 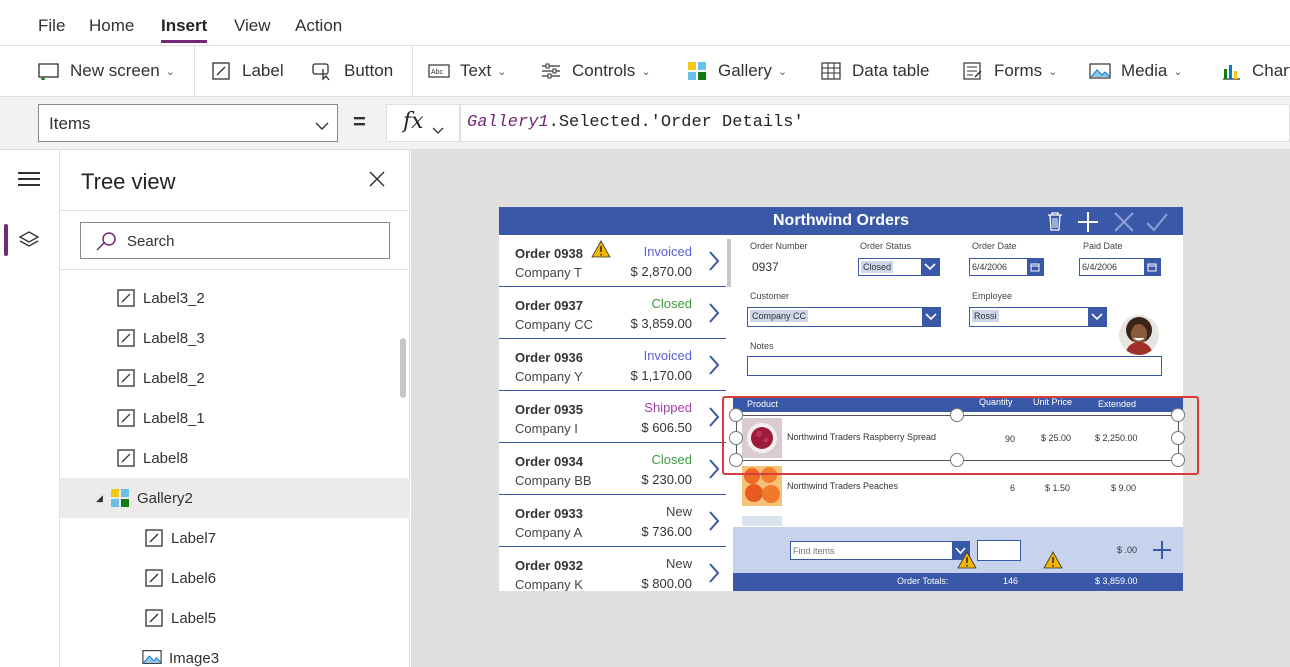 I want to click on controls-button: Controls ⌄, so click(x=595, y=71).